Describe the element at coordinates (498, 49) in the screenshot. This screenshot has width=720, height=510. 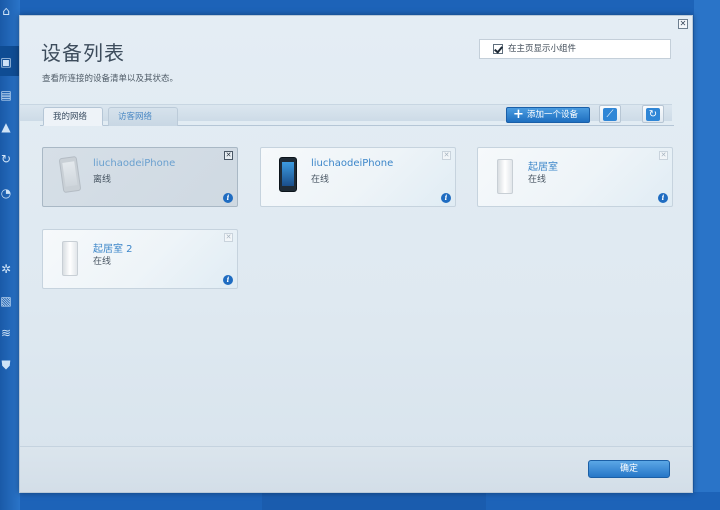
I see `show-widget-checkbox` at that location.